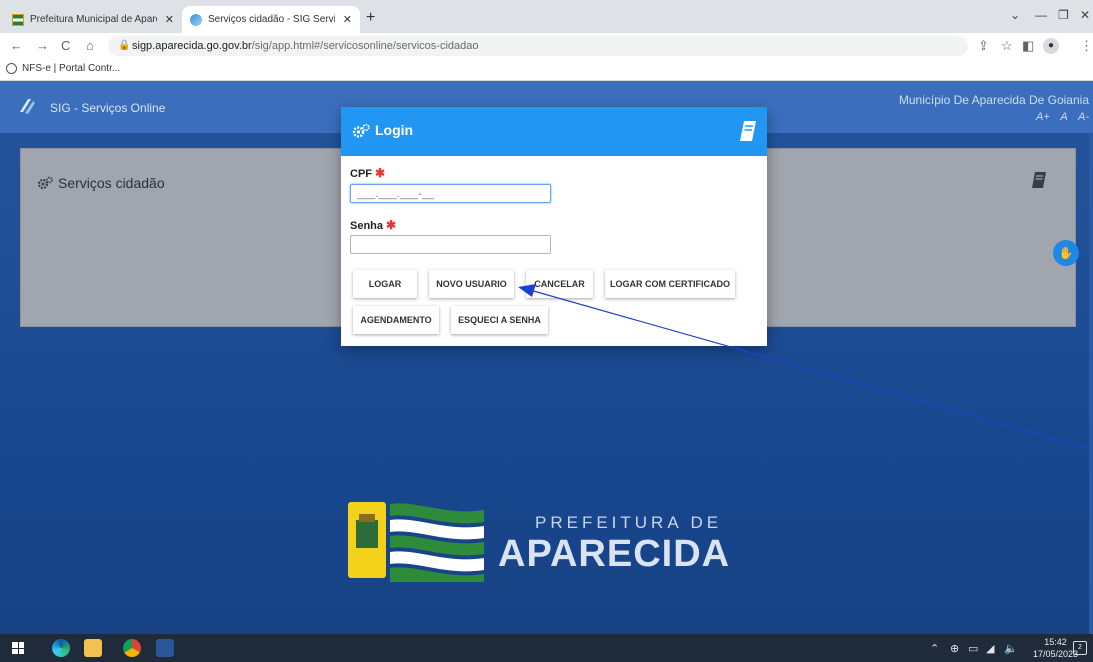  What do you see at coordinates (196, 19) in the screenshot?
I see `sig-favicon-icon` at bounding box center [196, 19].